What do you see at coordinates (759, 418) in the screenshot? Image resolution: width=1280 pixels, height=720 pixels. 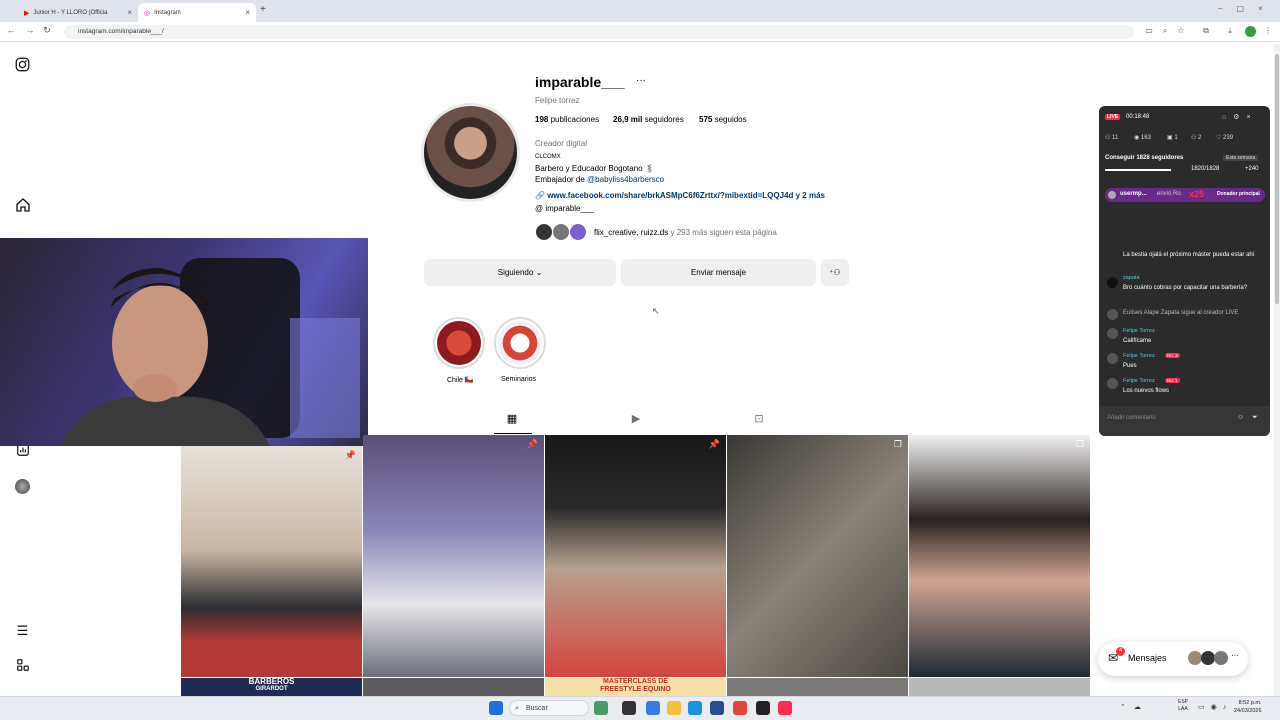 I see `tagged-icon: ⊡` at bounding box center [759, 418].